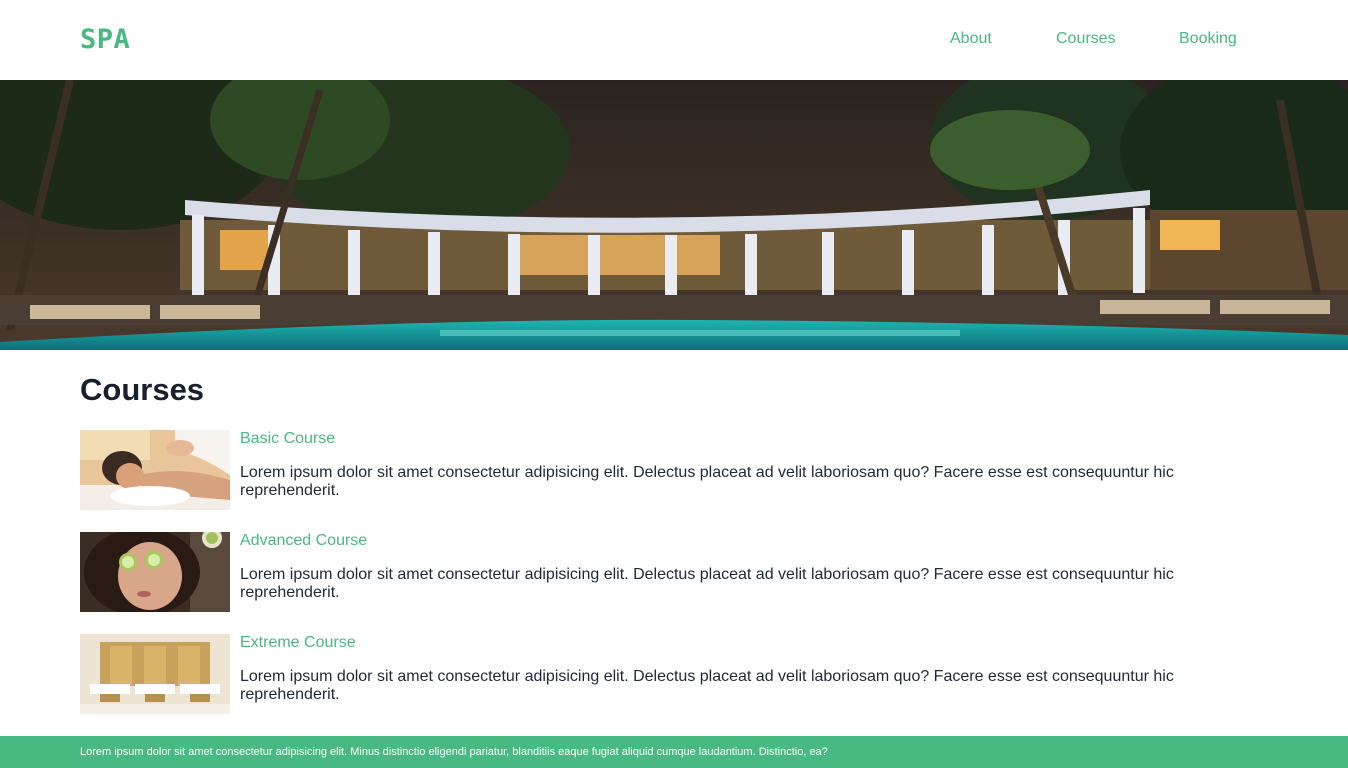 The width and height of the screenshot is (1348, 768). Describe the element at coordinates (1086, 39) in the screenshot. I see `nav-link-courses: Courses` at that location.